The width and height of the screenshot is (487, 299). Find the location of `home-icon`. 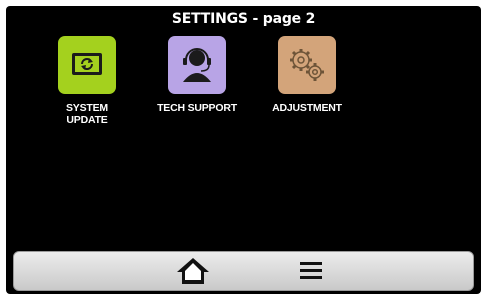

home-icon is located at coordinates (193, 271).